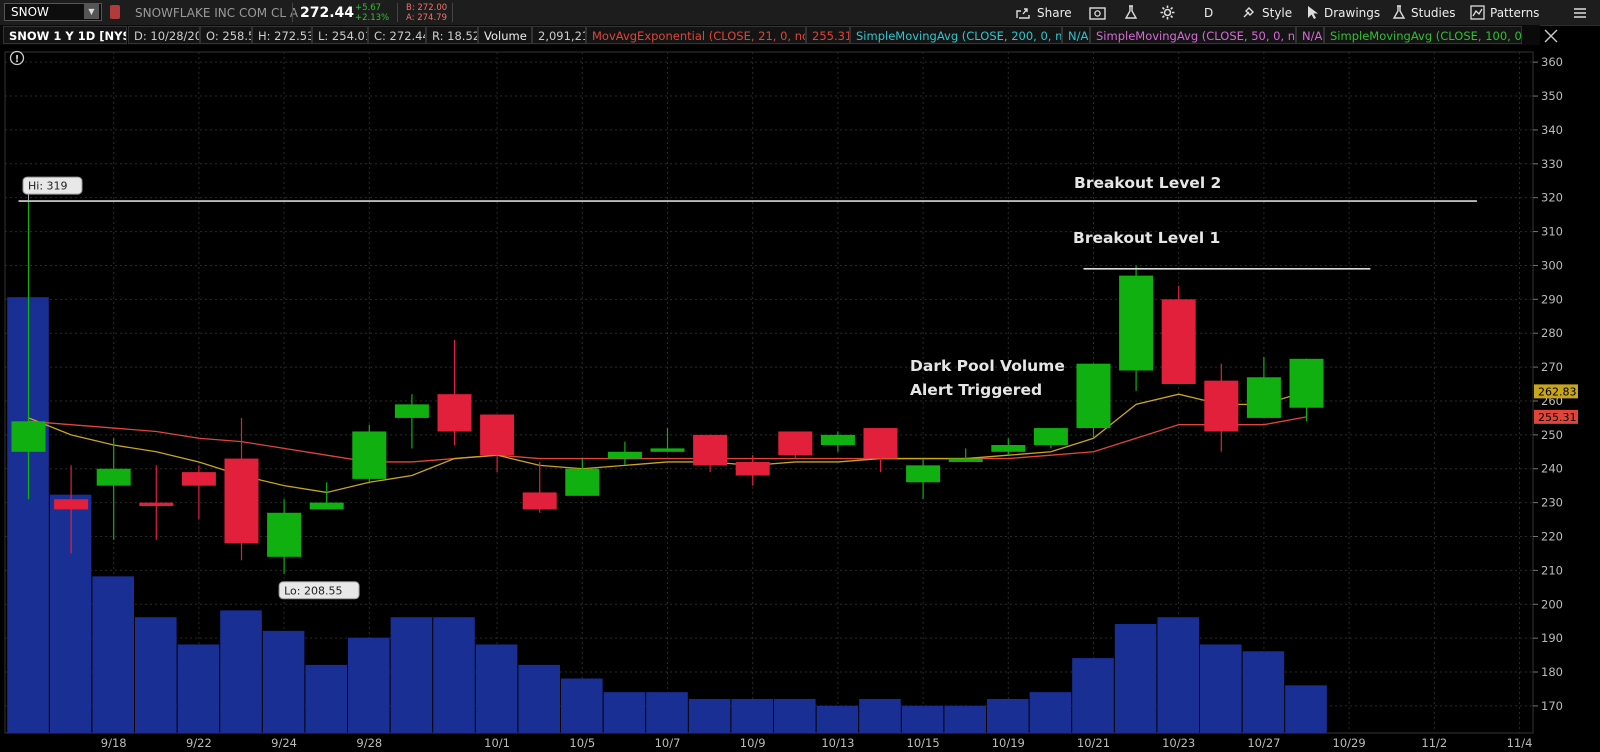  Describe the element at coordinates (1552, 198) in the screenshot. I see `y-tick-label: 320` at that location.